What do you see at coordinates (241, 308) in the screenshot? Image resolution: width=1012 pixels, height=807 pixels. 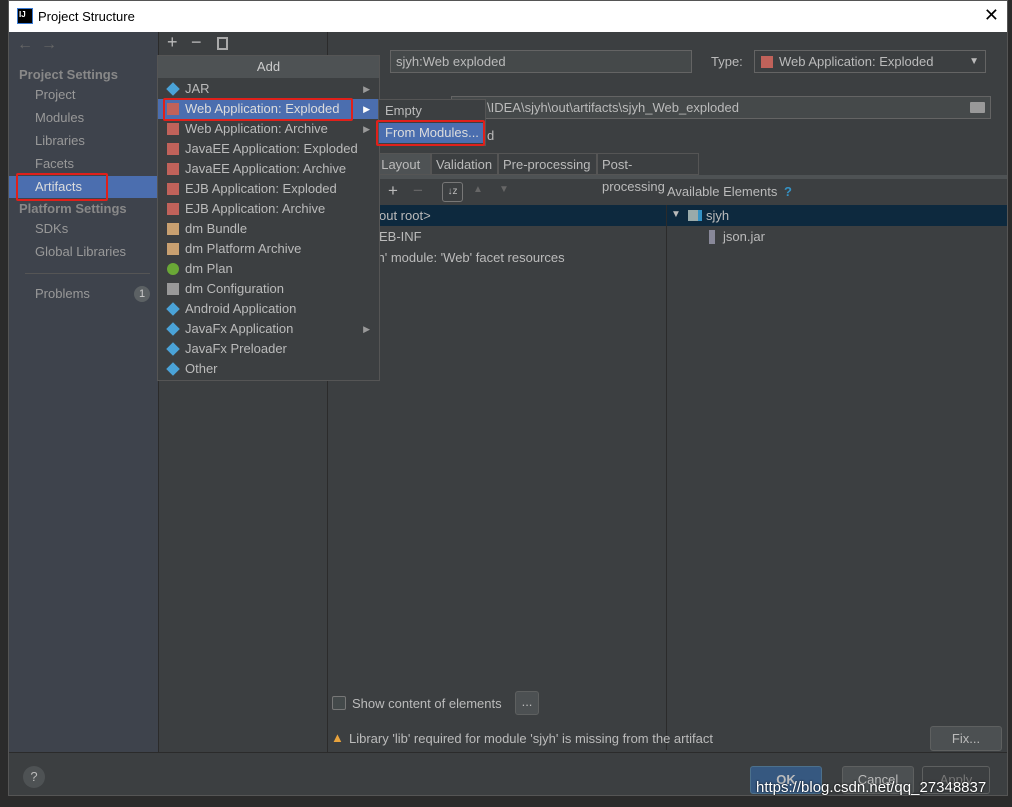 I see `menu-item-label: Android Application` at bounding box center [241, 308].